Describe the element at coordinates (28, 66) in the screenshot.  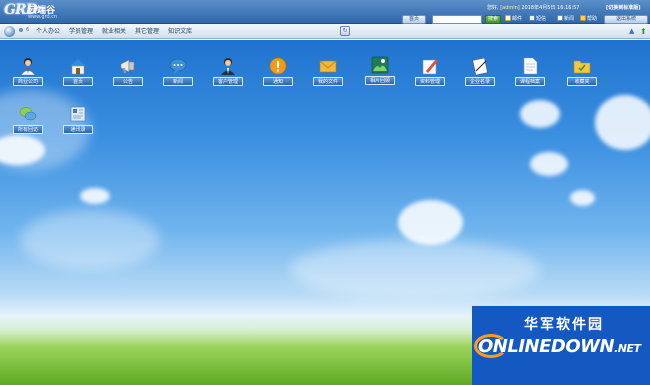
I see `person-icon` at that location.